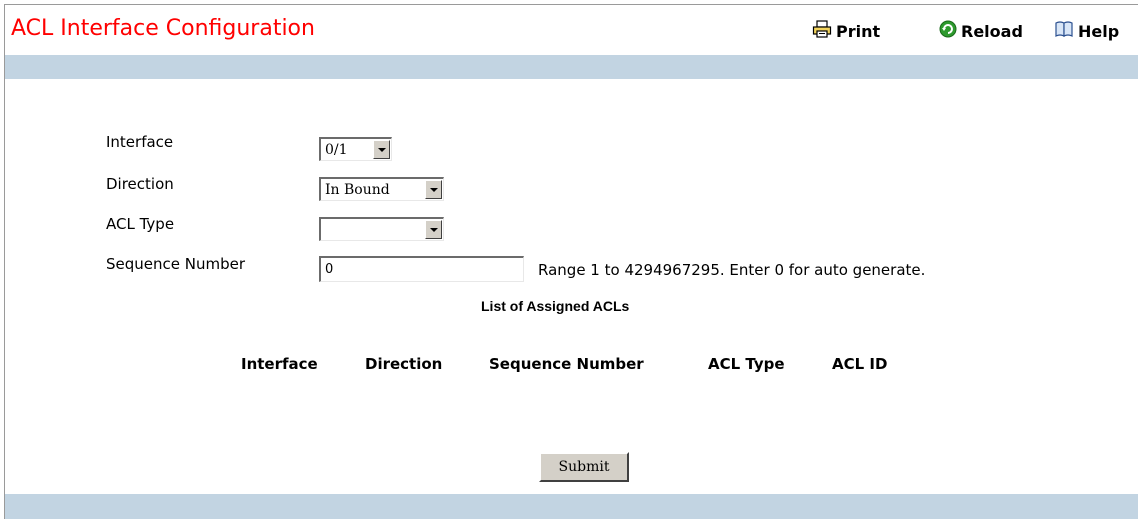 Image resolution: width=1138 pixels, height=519 pixels. What do you see at coordinates (822, 31) in the screenshot?
I see `printer-icon` at bounding box center [822, 31].